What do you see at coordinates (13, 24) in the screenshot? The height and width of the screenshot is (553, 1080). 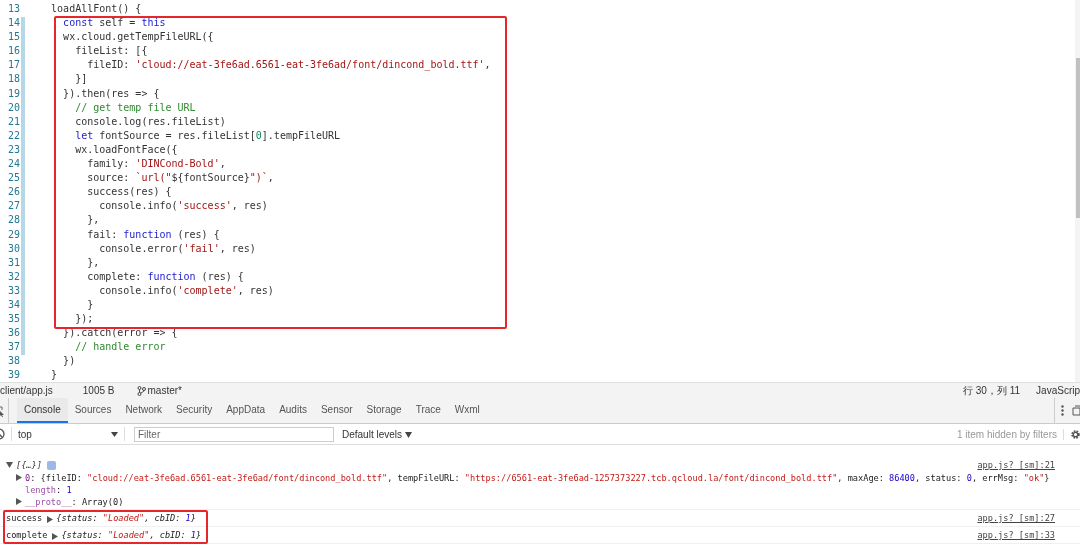 I see `line-number: 14` at bounding box center [13, 24].